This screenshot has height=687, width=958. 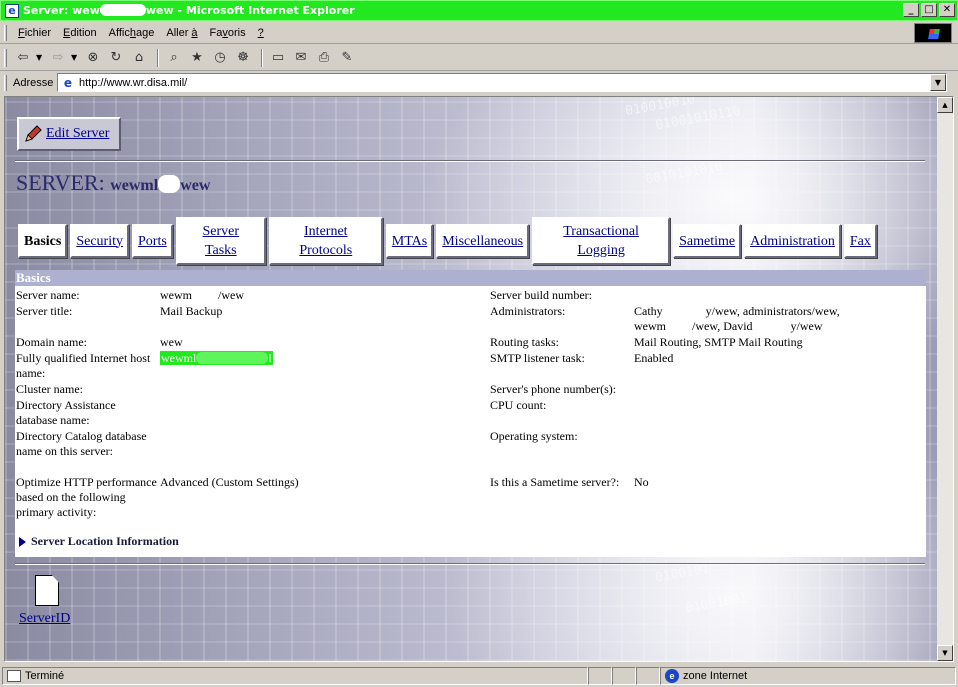 I want to click on tab-mtas-link: MTAs, so click(x=409, y=241).